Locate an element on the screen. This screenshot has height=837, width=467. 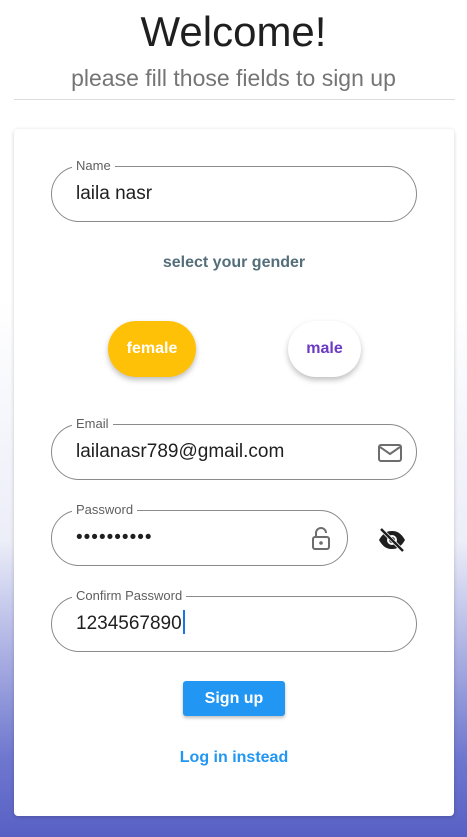
login-link: Log in instead is located at coordinates (234, 758).